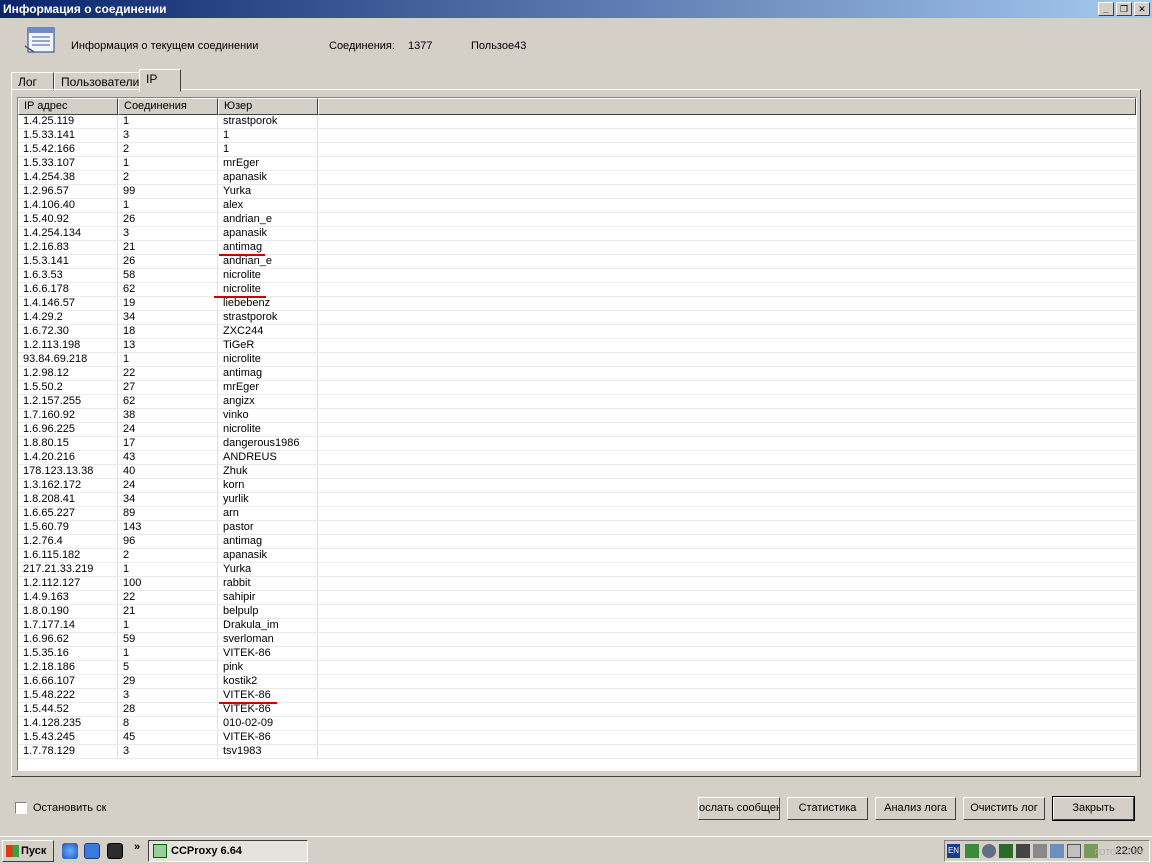 The image size is (1152, 864). I want to click on table-row: 1.4.20.216 43 ANDREUS, so click(577, 458).